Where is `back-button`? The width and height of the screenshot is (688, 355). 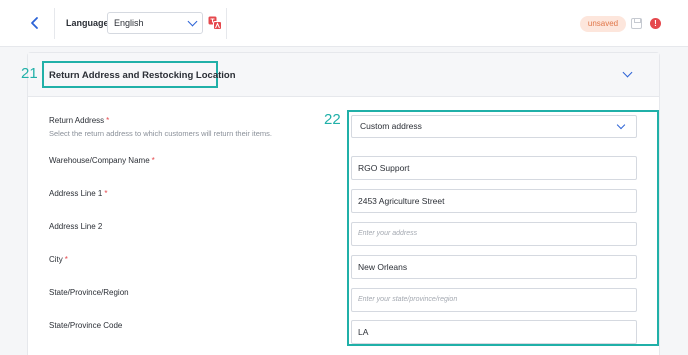
back-button is located at coordinates (35, 23).